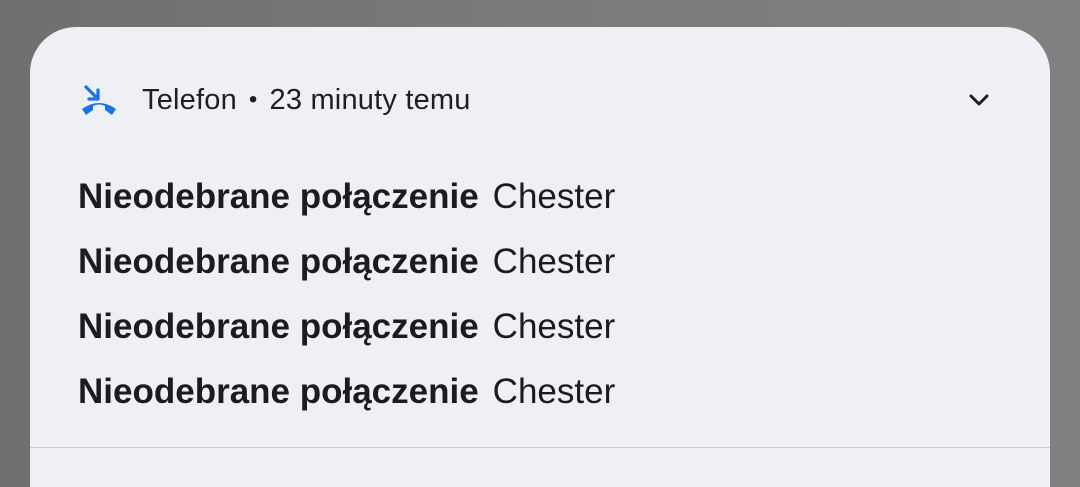  I want to click on chevron-down-icon, so click(979, 100).